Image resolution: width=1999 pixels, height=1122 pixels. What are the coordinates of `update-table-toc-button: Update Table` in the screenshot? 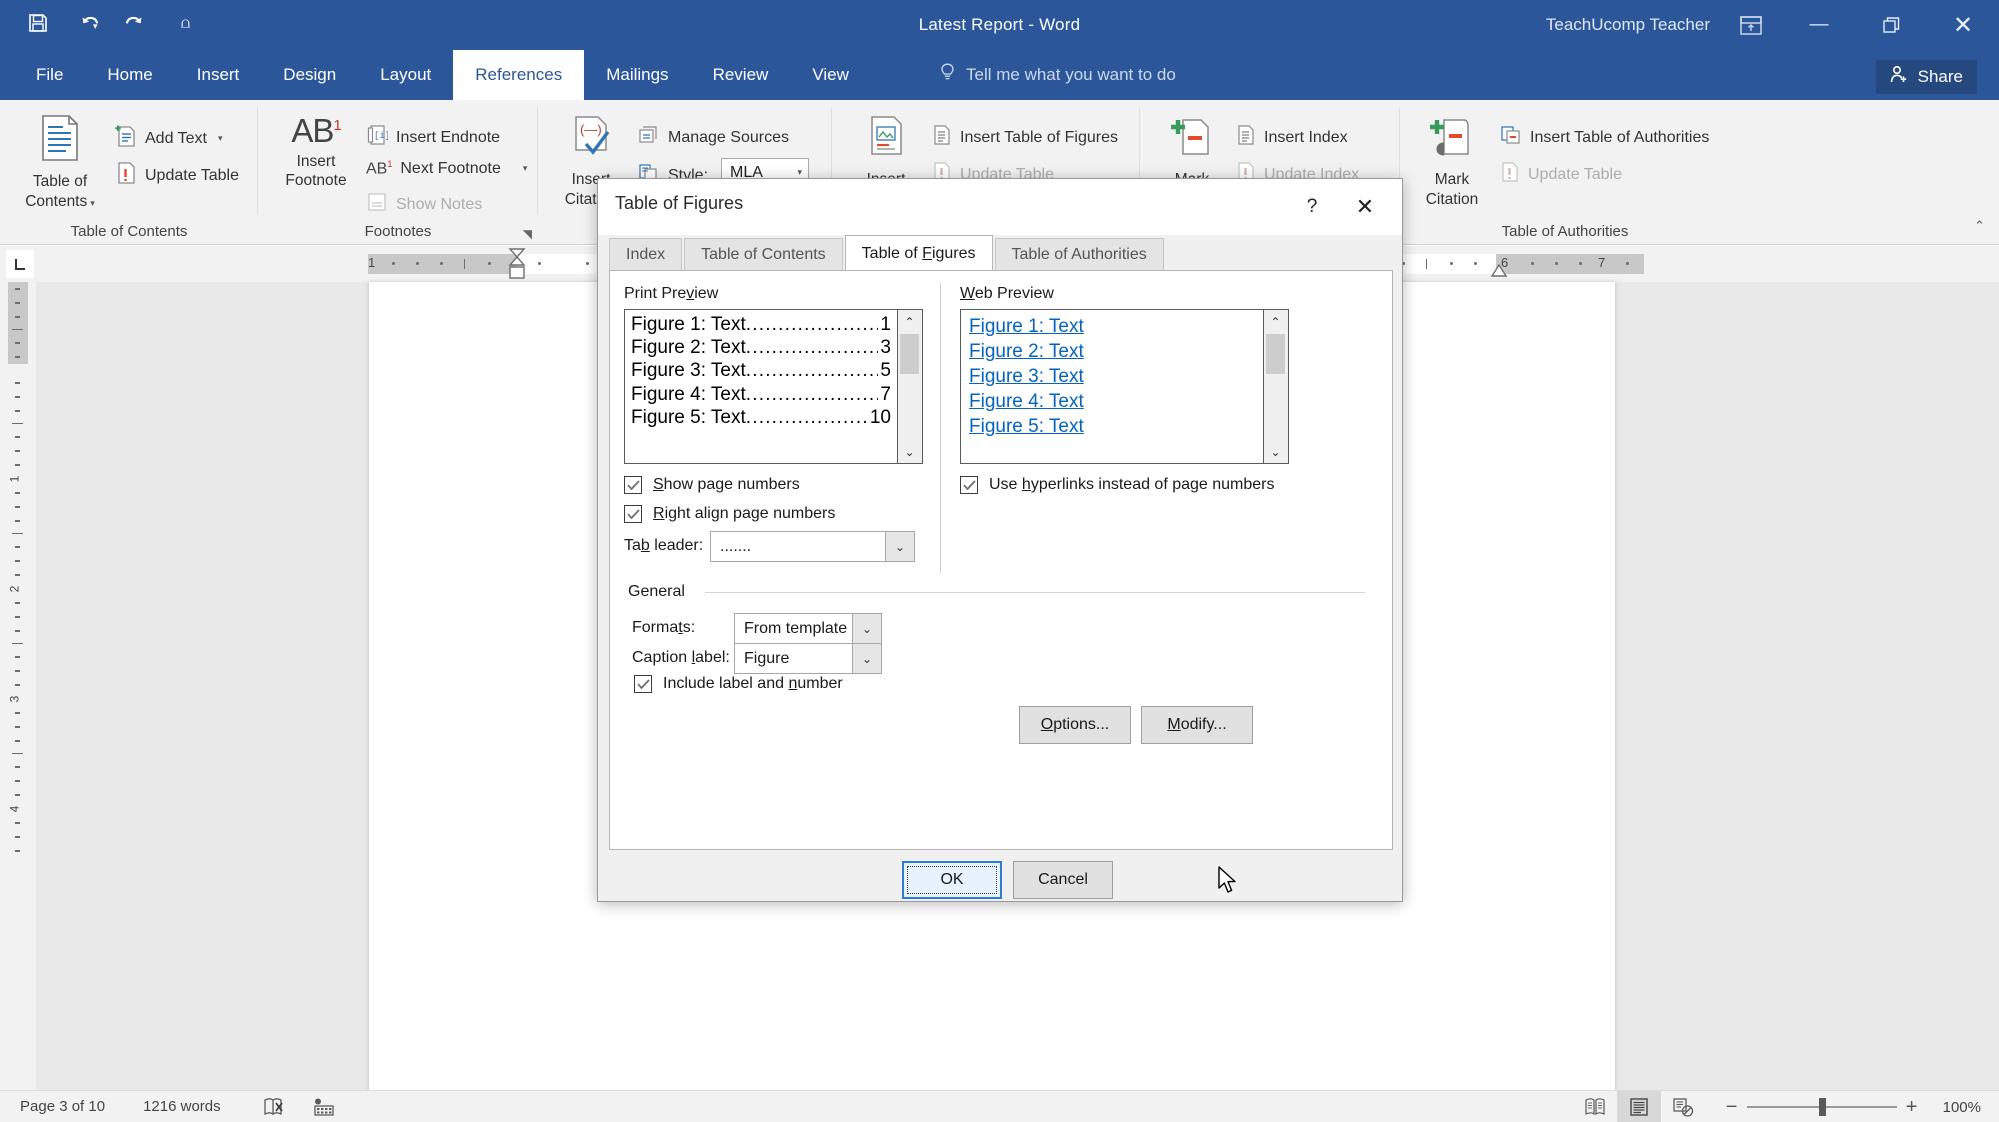 It's located at (177, 175).